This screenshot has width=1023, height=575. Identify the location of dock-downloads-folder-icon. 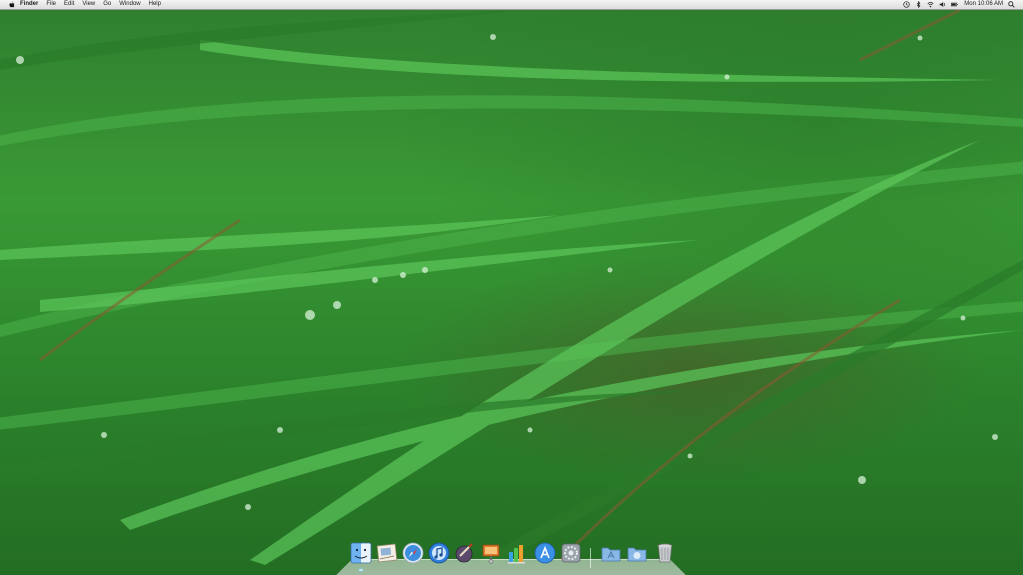
(637, 553).